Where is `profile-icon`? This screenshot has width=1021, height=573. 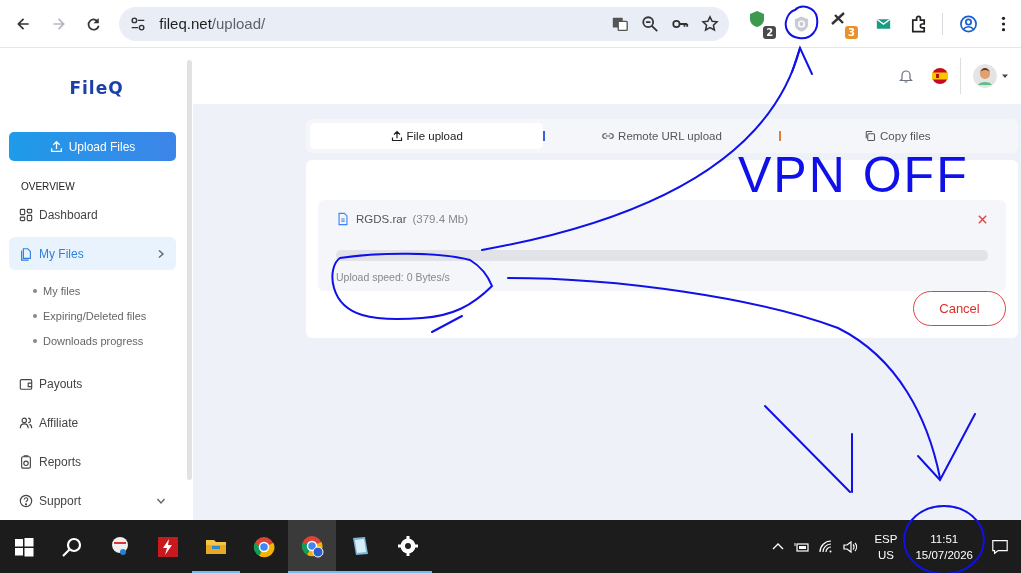
profile-icon is located at coordinates (968, 23).